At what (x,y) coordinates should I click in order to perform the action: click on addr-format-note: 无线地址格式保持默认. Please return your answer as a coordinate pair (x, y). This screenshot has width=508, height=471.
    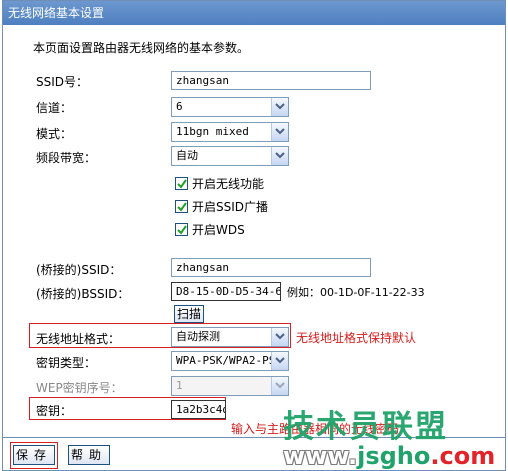
    Looking at the image, I should click on (356, 338).